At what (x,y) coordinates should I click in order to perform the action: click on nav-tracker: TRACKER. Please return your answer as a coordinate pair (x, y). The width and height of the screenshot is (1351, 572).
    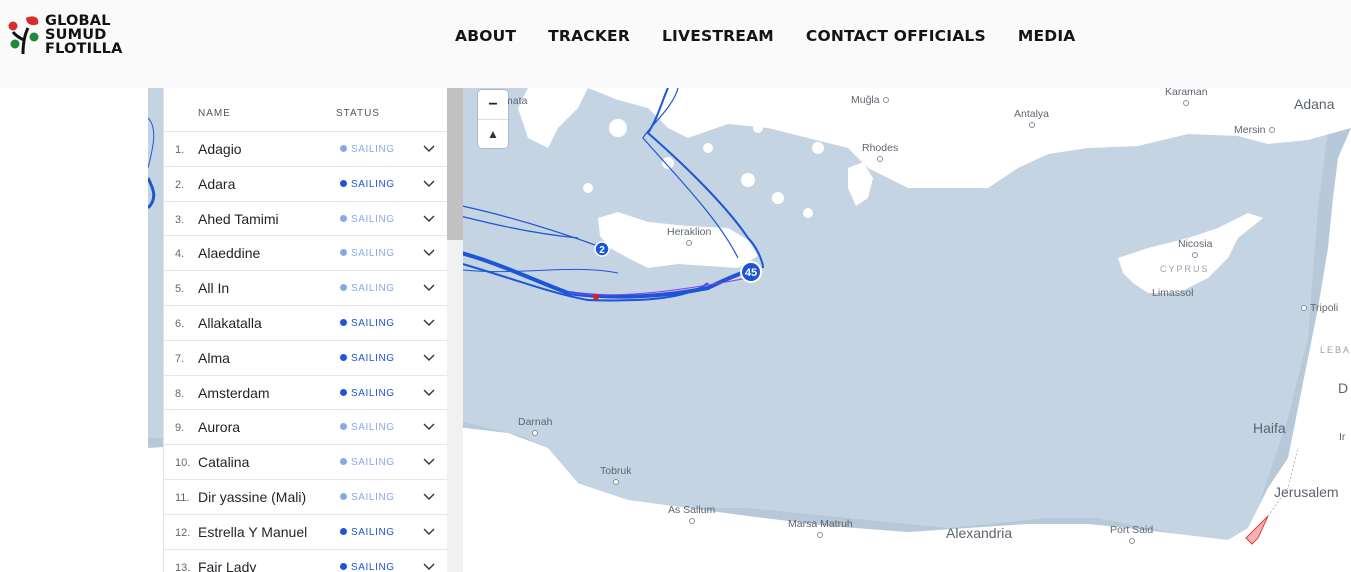
    Looking at the image, I should click on (589, 36).